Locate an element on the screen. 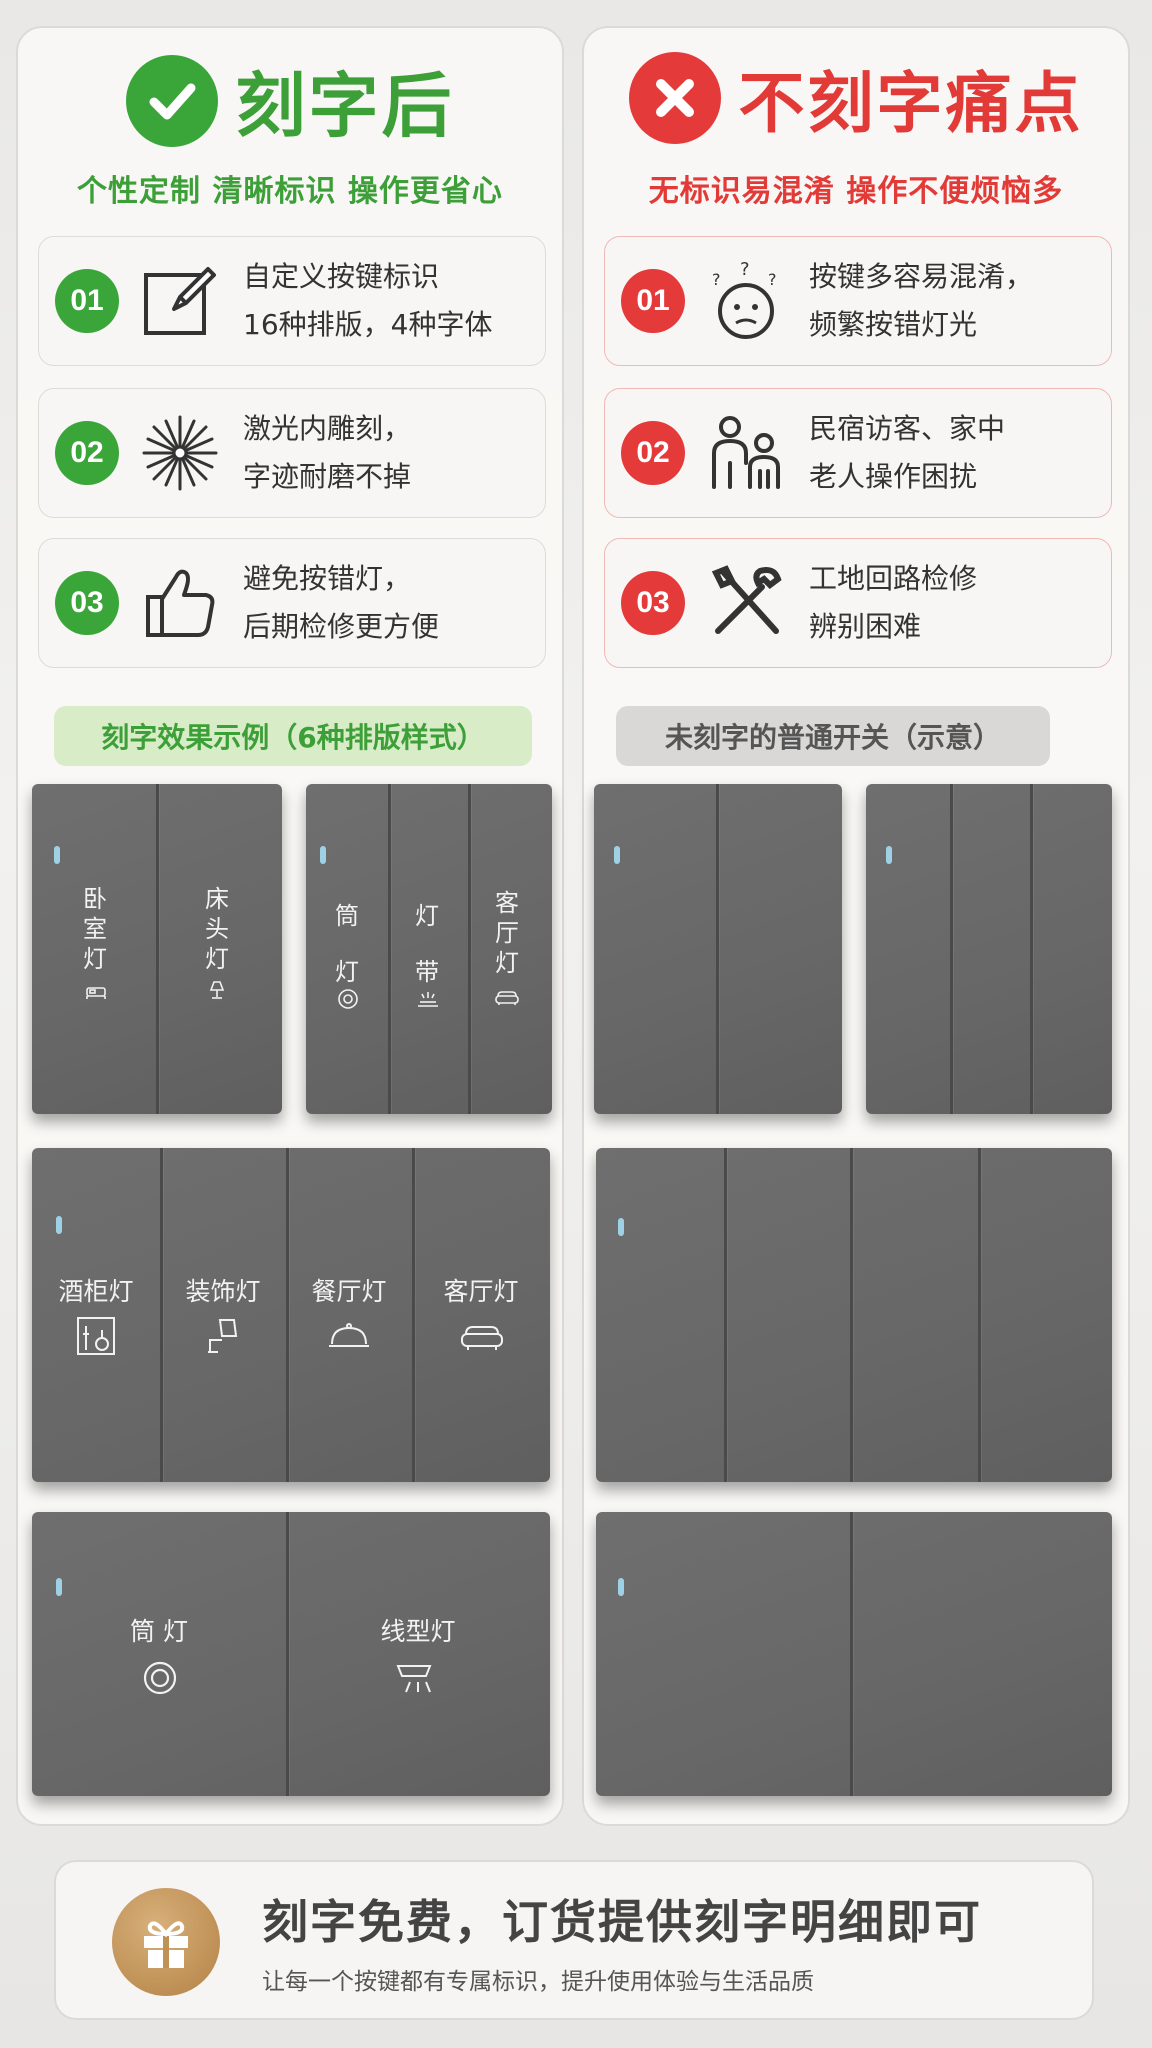 Image resolution: width=1152 pixels, height=2048 pixels. key-label: 卧室灯 is located at coordinates (95, 929).